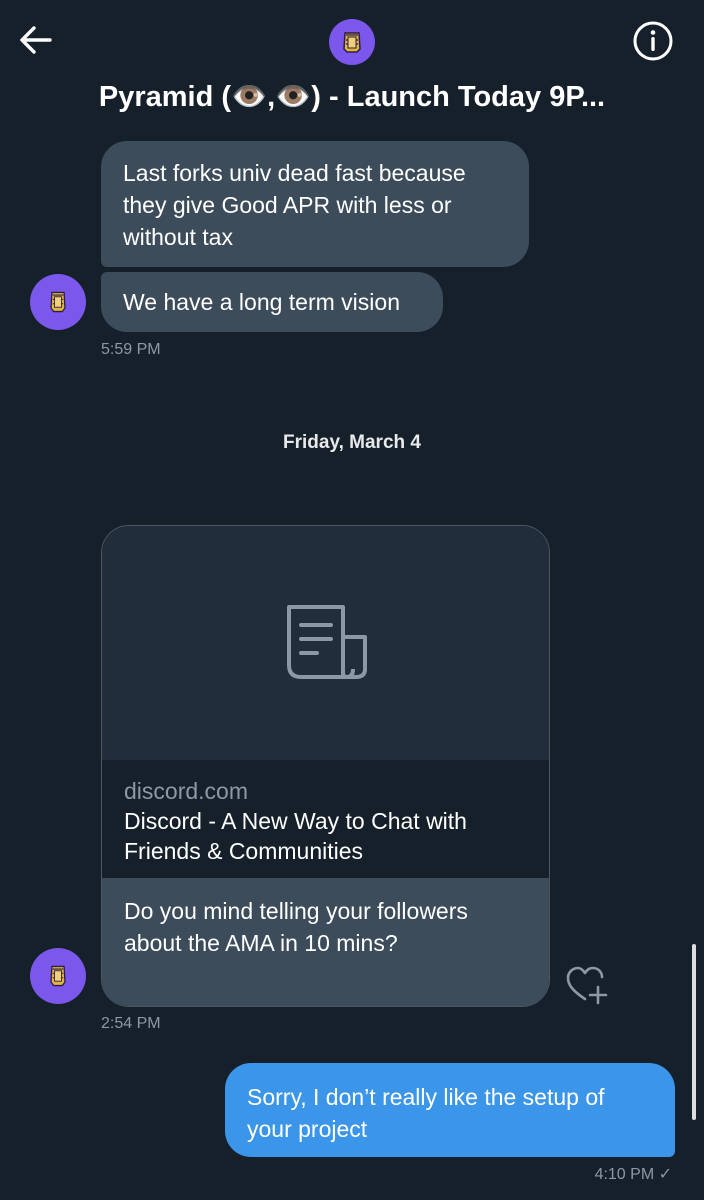 Image resolution: width=704 pixels, height=1200 pixels. What do you see at coordinates (633, 1174) in the screenshot?
I see `message-timestamp: 4:10 PM ✓` at bounding box center [633, 1174].